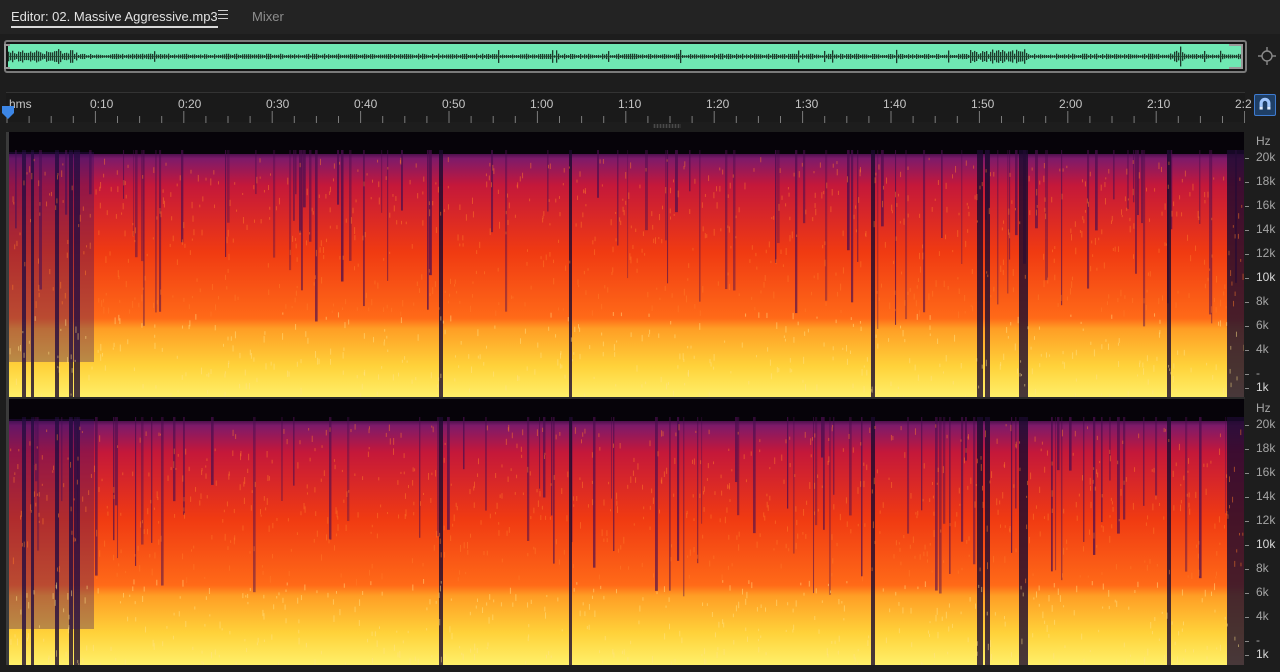 This screenshot has height=672, width=1280. Describe the element at coordinates (1243, 104) in the screenshot. I see `ruler-time-label: 2:2` at that location.